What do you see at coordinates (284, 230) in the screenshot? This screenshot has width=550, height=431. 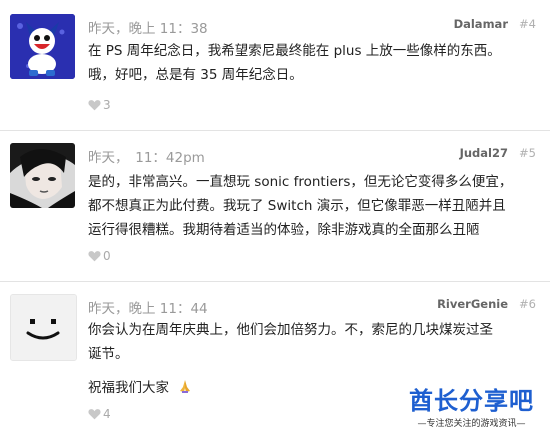 I see `post-line: 运行得很糟糕。我期待着适当的体验，除非游戏真的全面那么丑陋` at bounding box center [284, 230].